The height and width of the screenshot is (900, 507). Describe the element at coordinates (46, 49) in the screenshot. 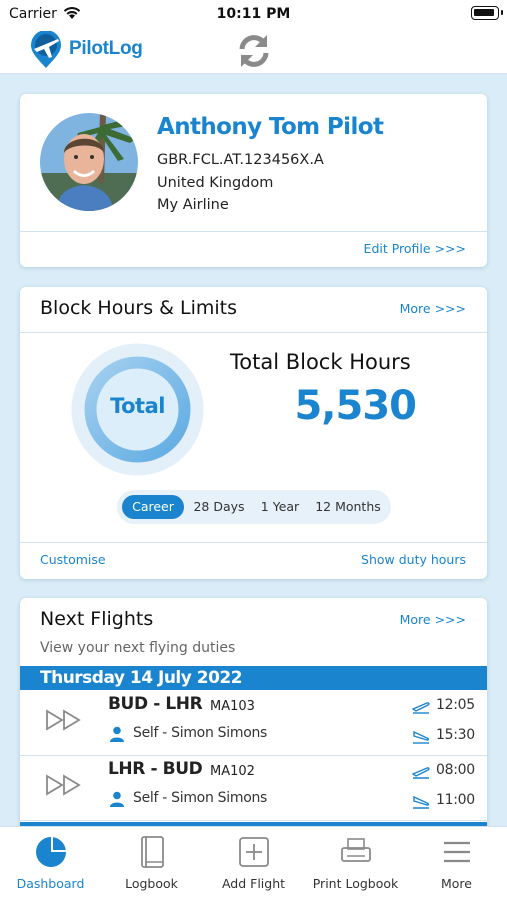

I see `pilotlog-logo-icon` at that location.